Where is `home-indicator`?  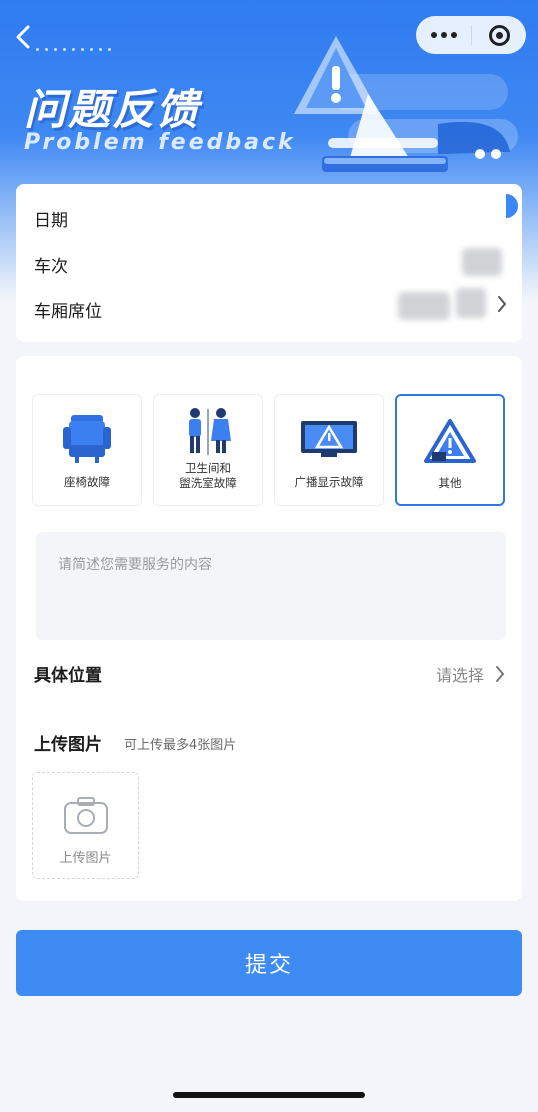 home-indicator is located at coordinates (269, 1095).